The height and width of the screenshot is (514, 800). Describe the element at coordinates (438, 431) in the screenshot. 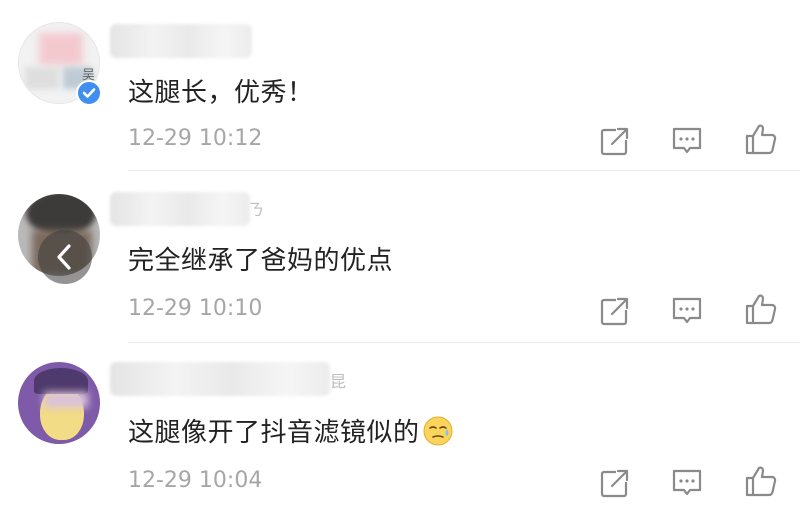

I see `sweat-smile-emoji` at that location.